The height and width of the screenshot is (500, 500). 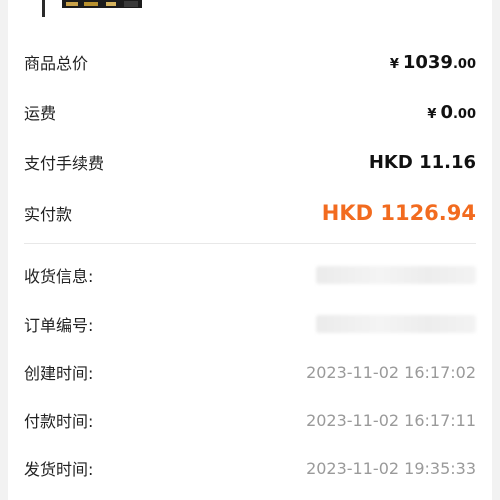 What do you see at coordinates (250, 62) in the screenshot?
I see `goods-total-row: 商品总价 ¥ 1039.00` at bounding box center [250, 62].